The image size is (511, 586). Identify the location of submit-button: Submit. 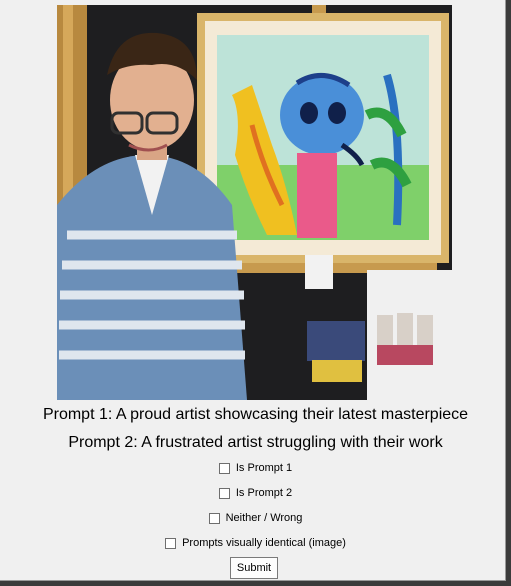
(254, 568).